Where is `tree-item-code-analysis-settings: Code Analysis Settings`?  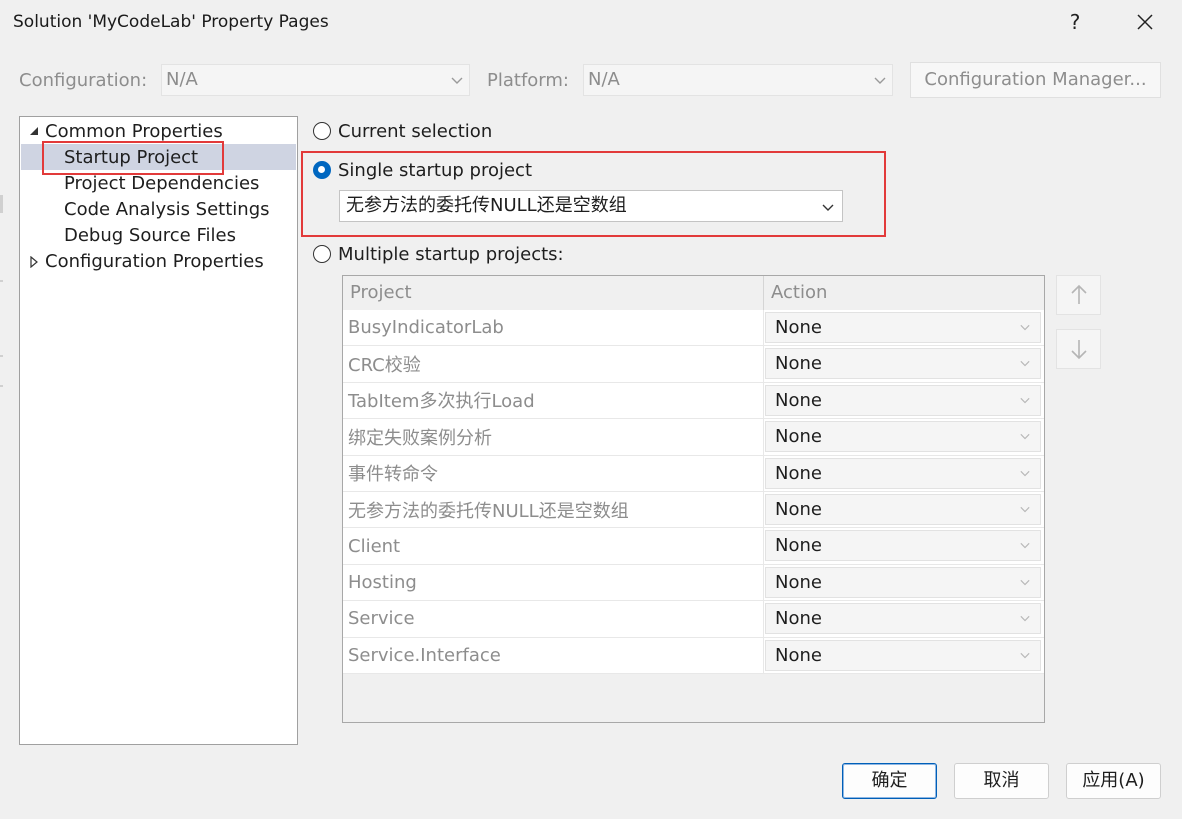 tree-item-code-analysis-settings: Code Analysis Settings is located at coordinates (167, 210).